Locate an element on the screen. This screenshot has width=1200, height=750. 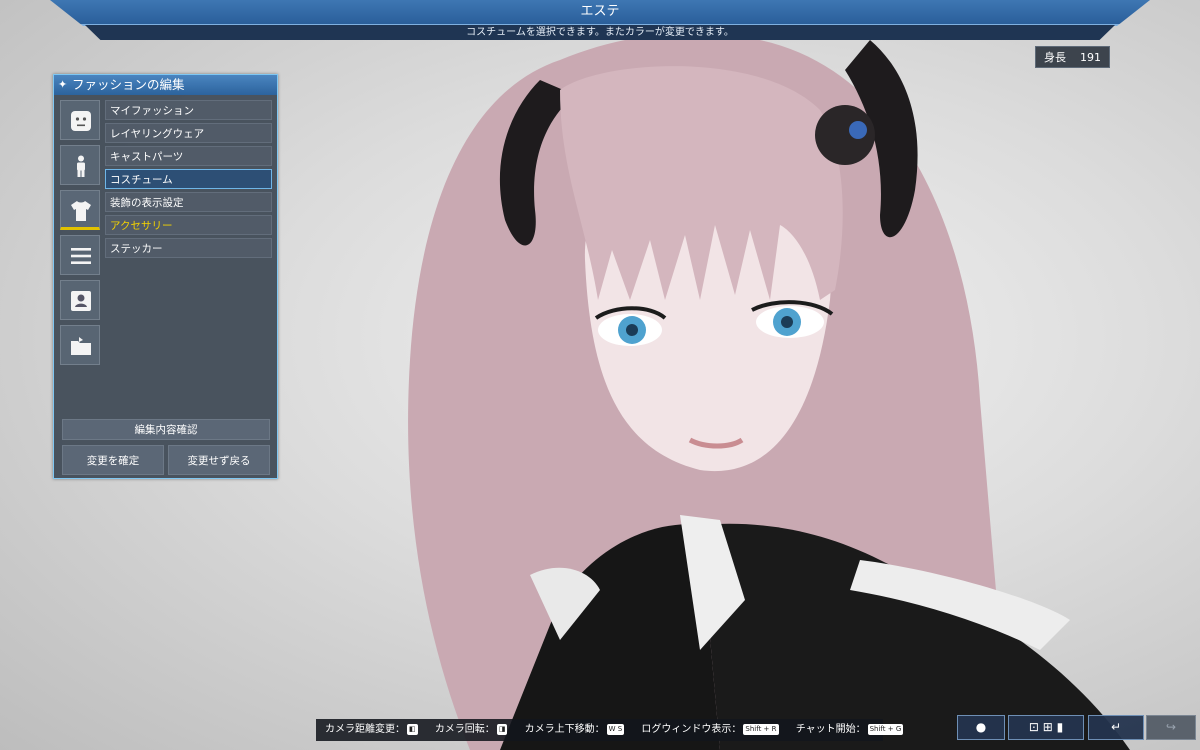
id-card-icon-tab is located at coordinates (80, 300).